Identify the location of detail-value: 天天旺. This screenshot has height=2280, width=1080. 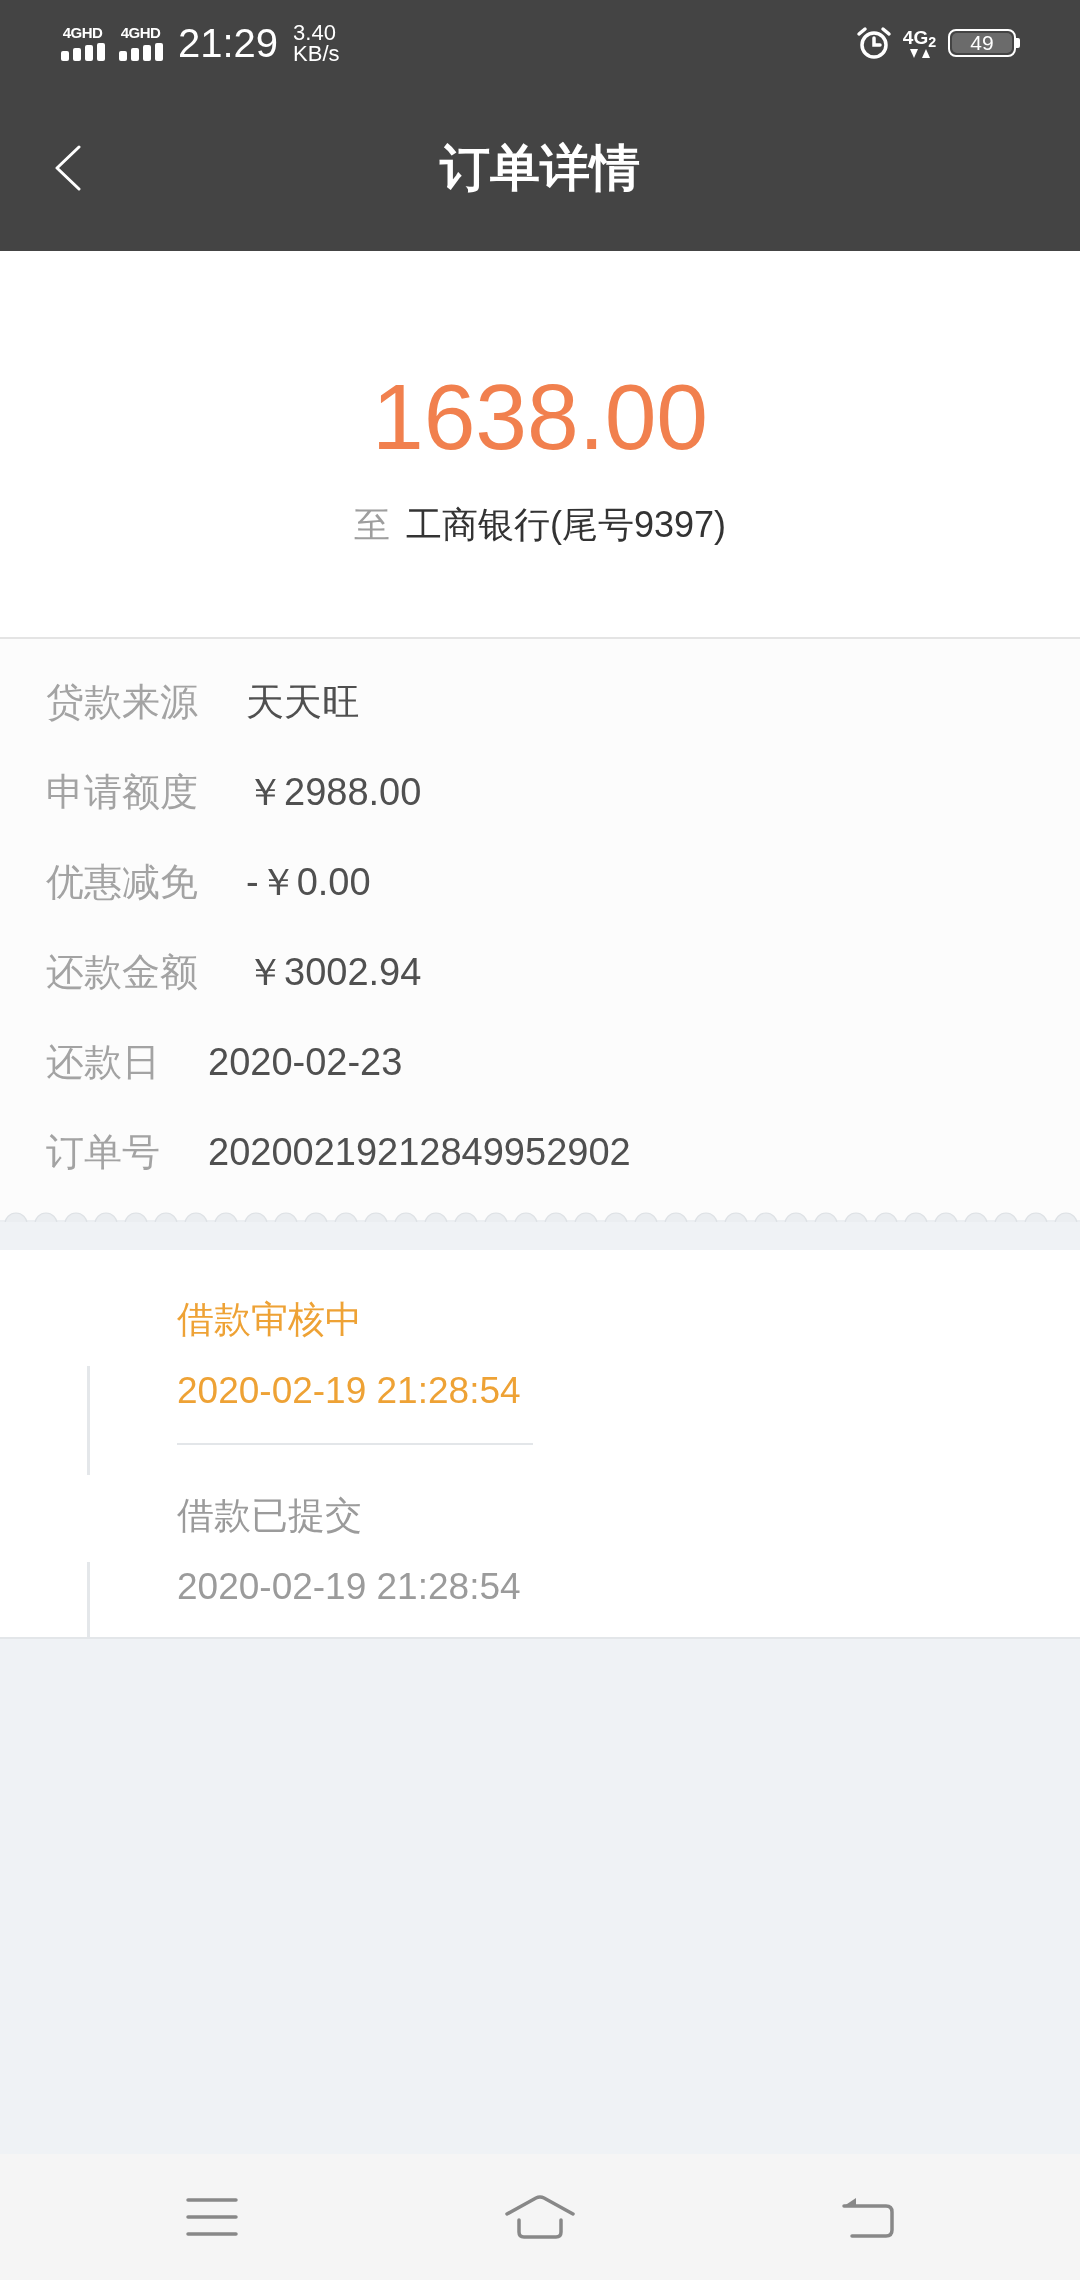
(303, 702).